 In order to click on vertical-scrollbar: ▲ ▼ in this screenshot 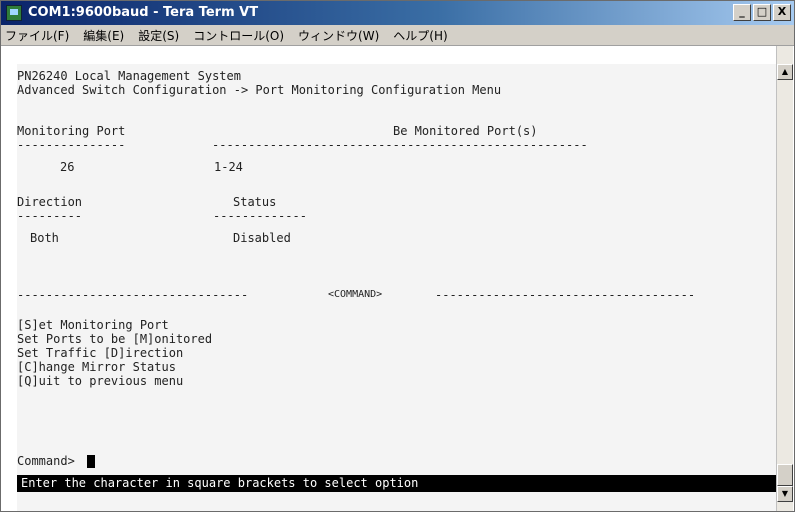, I will do `click(784, 278)`.